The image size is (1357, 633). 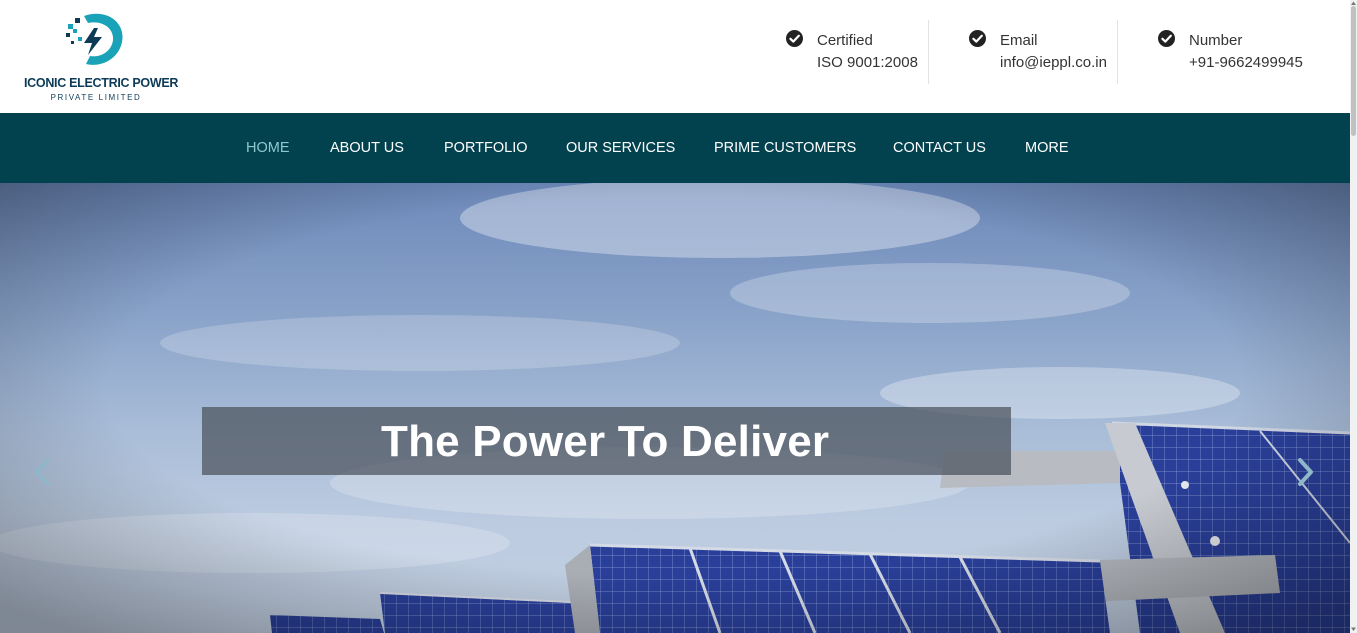 What do you see at coordinates (101, 83) in the screenshot?
I see `logo-title: ICONIC ELECTRIC POWER` at bounding box center [101, 83].